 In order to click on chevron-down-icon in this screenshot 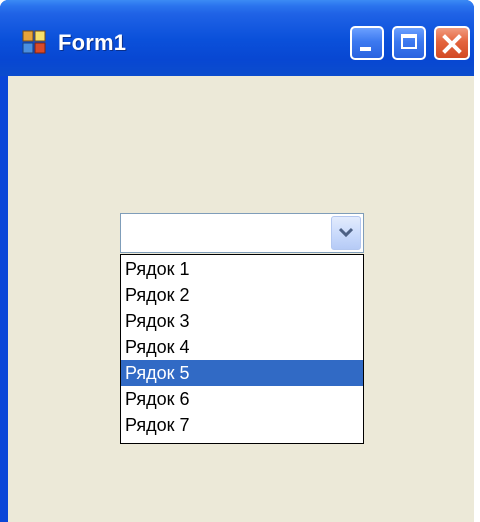, I will do `click(346, 232)`.